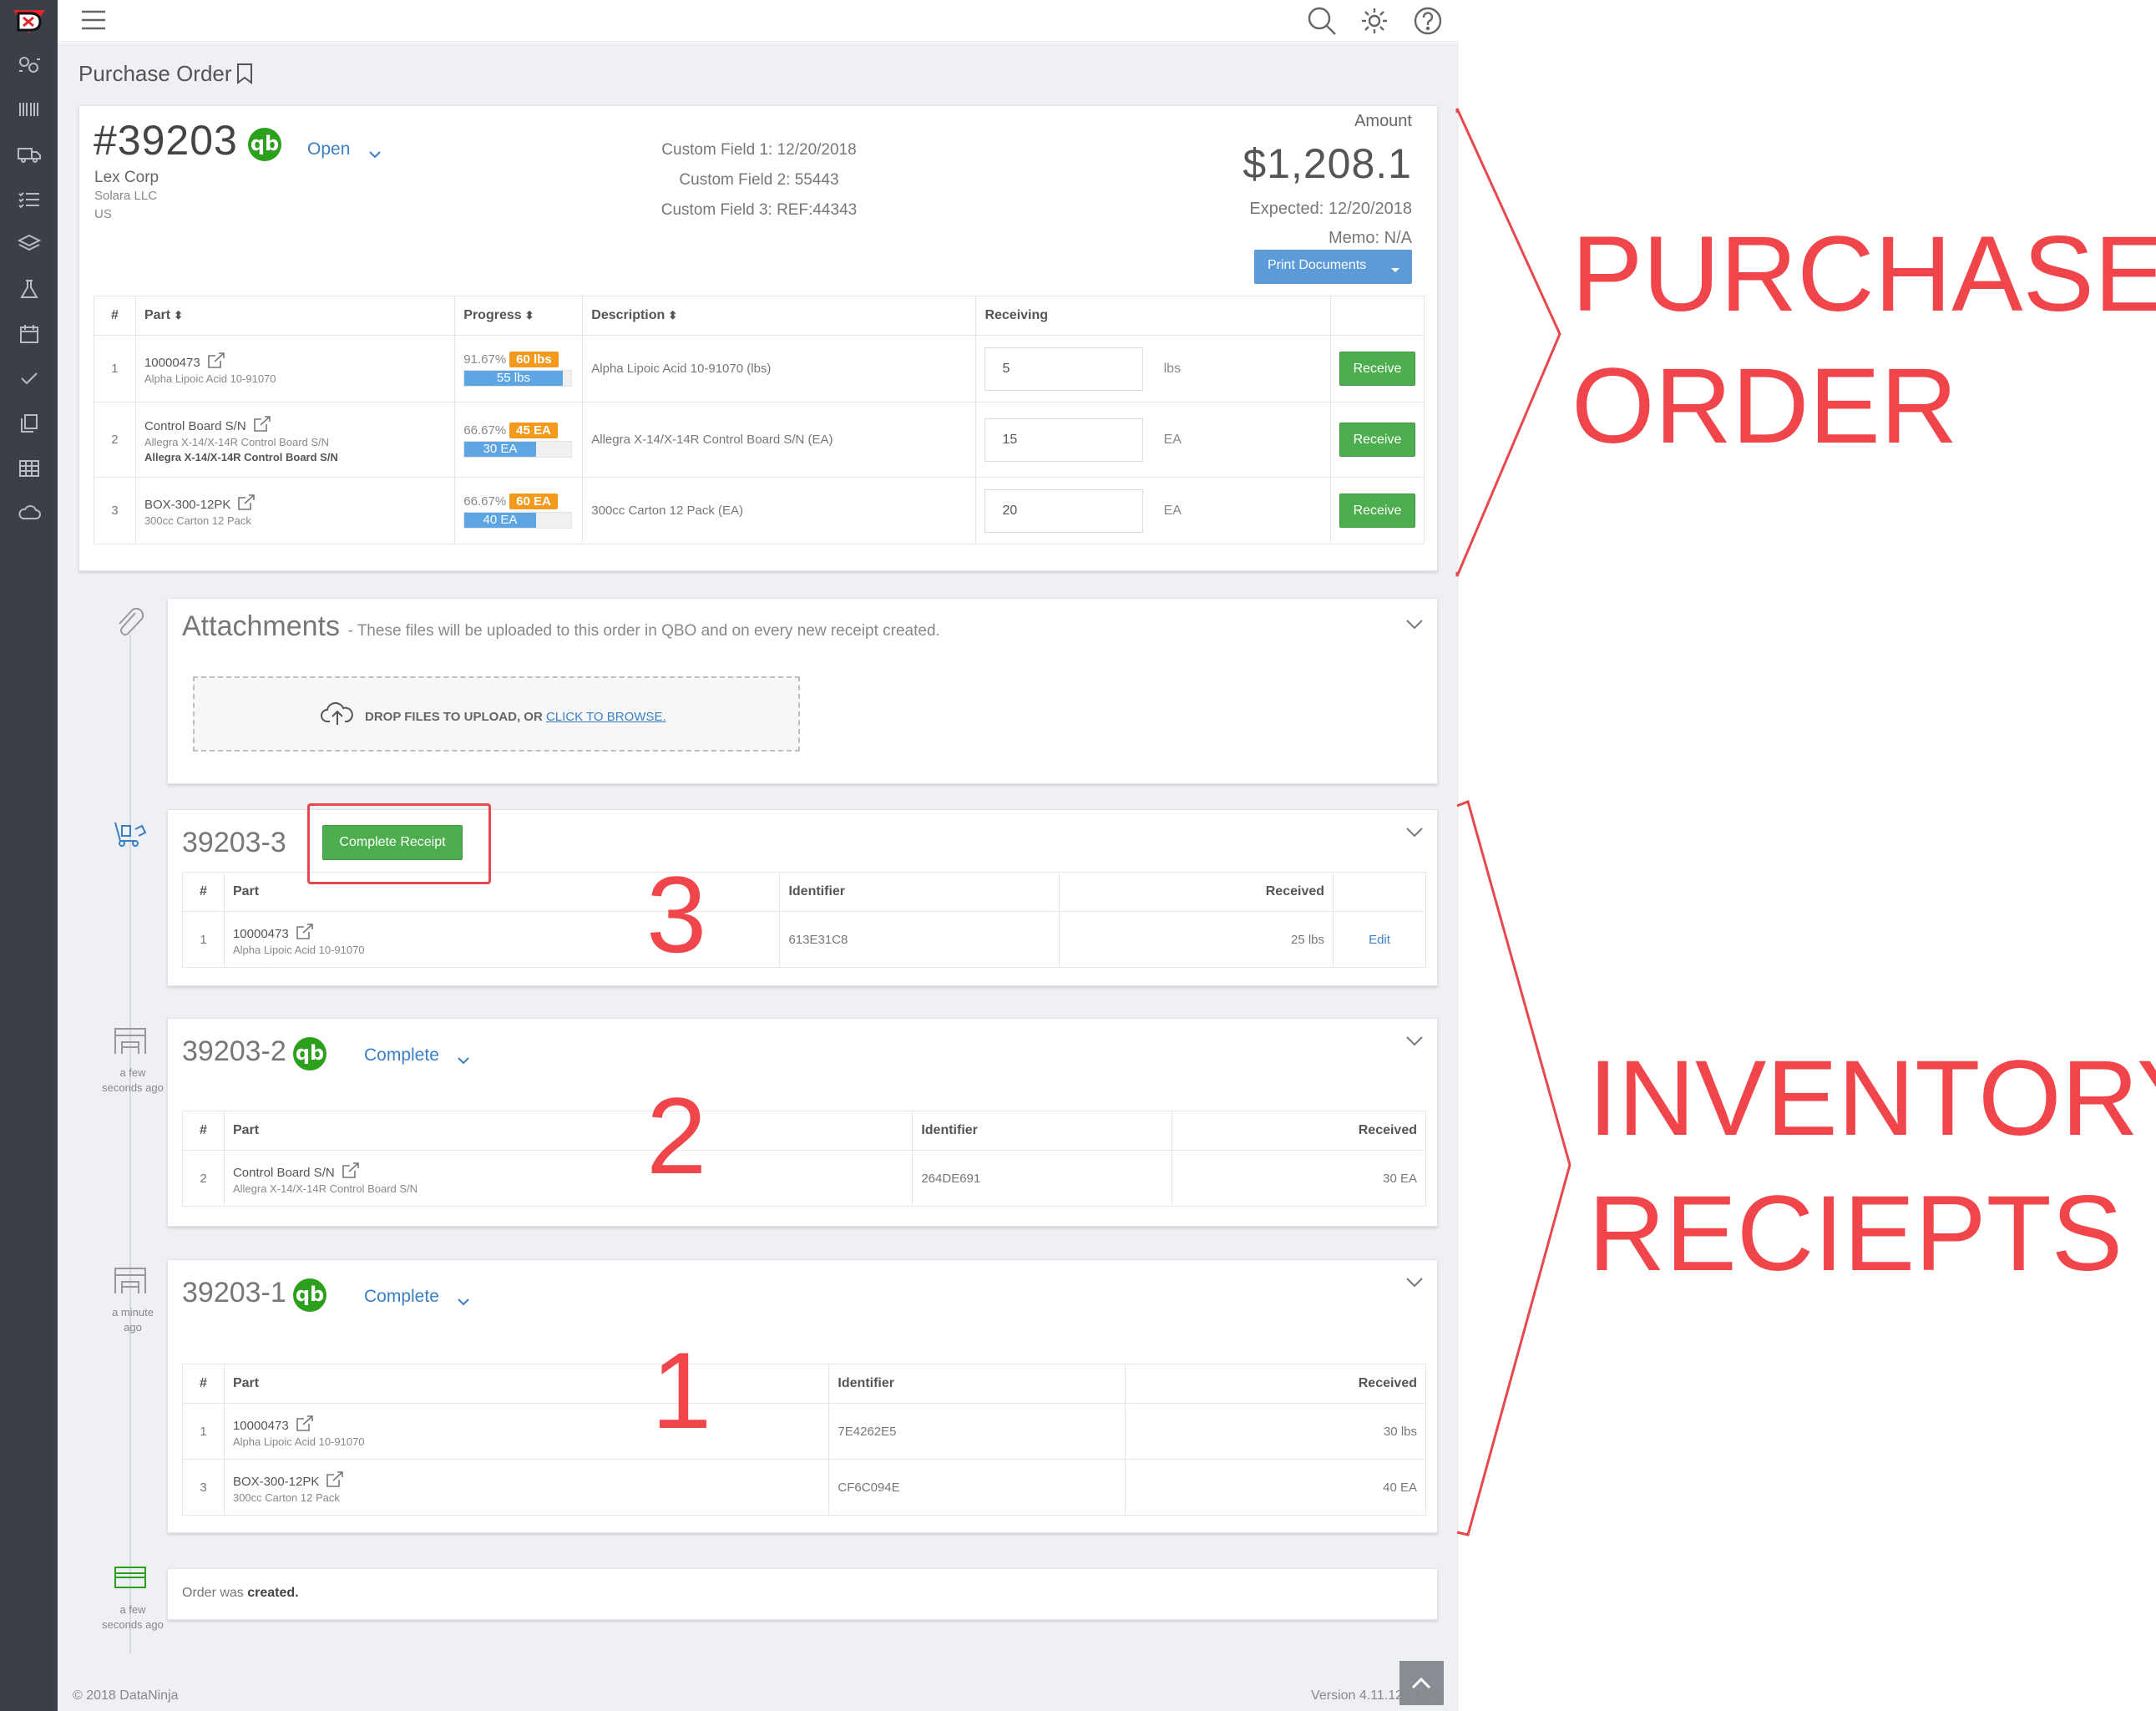 This screenshot has height=1711, width=2156. What do you see at coordinates (1855, 1234) in the screenshot?
I see `annotation-line: RECIEPTS` at bounding box center [1855, 1234].